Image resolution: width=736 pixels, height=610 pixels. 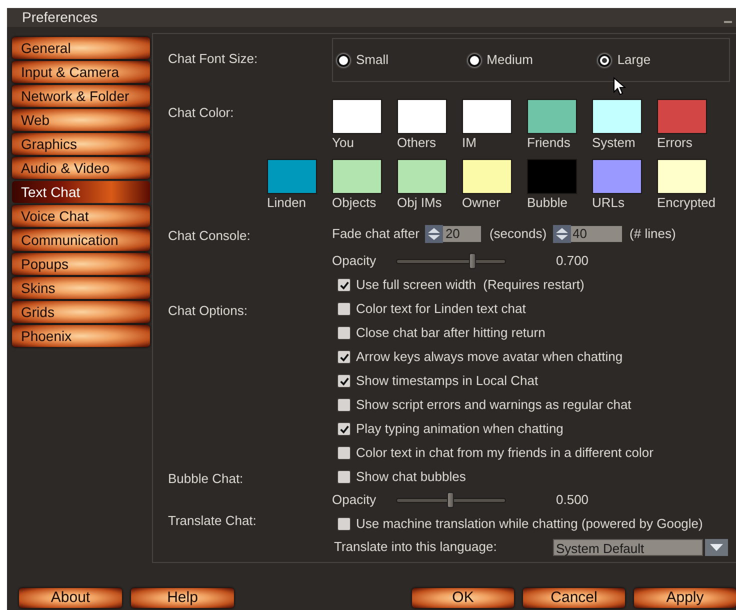 What do you see at coordinates (81, 264) in the screenshot?
I see `sidebar-tab: Popups` at bounding box center [81, 264].